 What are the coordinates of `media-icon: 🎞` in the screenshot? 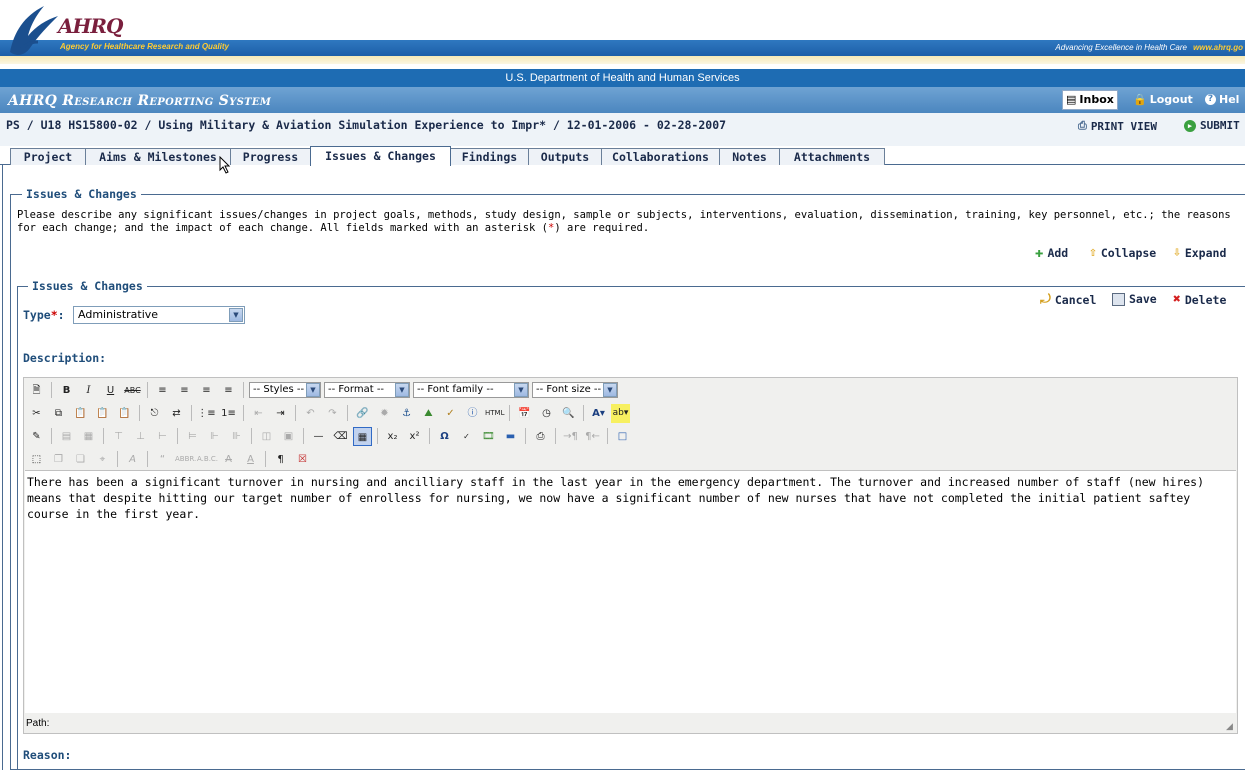 It's located at (488, 436).